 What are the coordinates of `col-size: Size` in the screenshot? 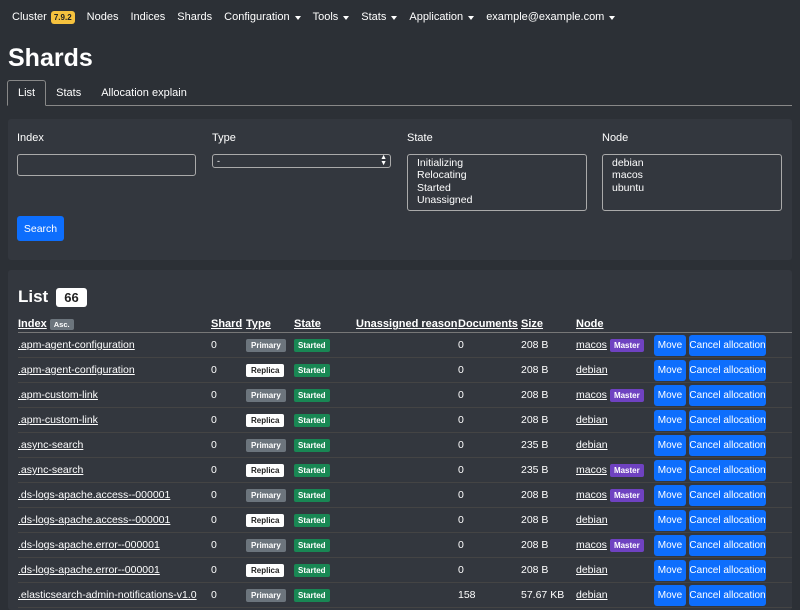 It's located at (548, 324).